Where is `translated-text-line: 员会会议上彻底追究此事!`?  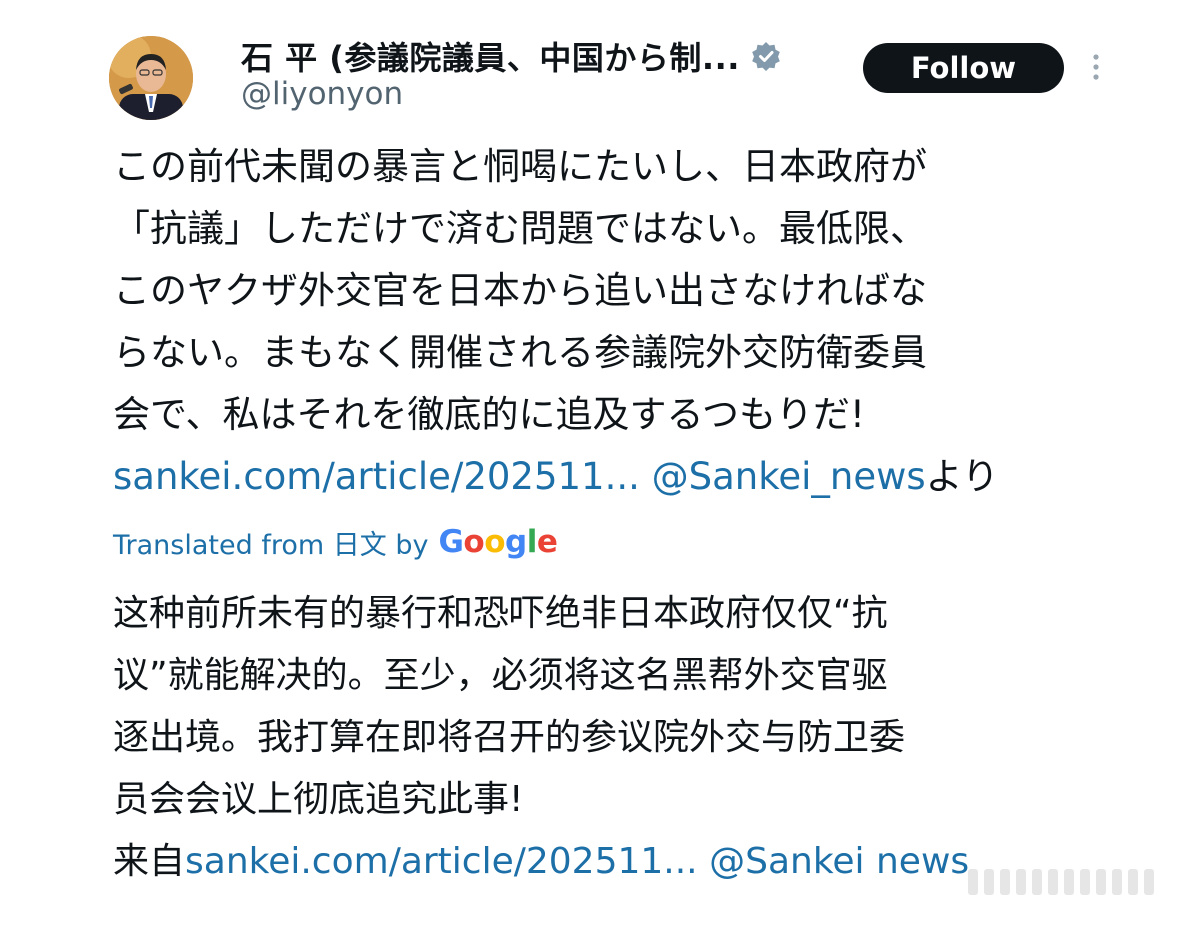 translated-text-line: 员会会议上彻底追究此事! is located at coordinates (318, 799).